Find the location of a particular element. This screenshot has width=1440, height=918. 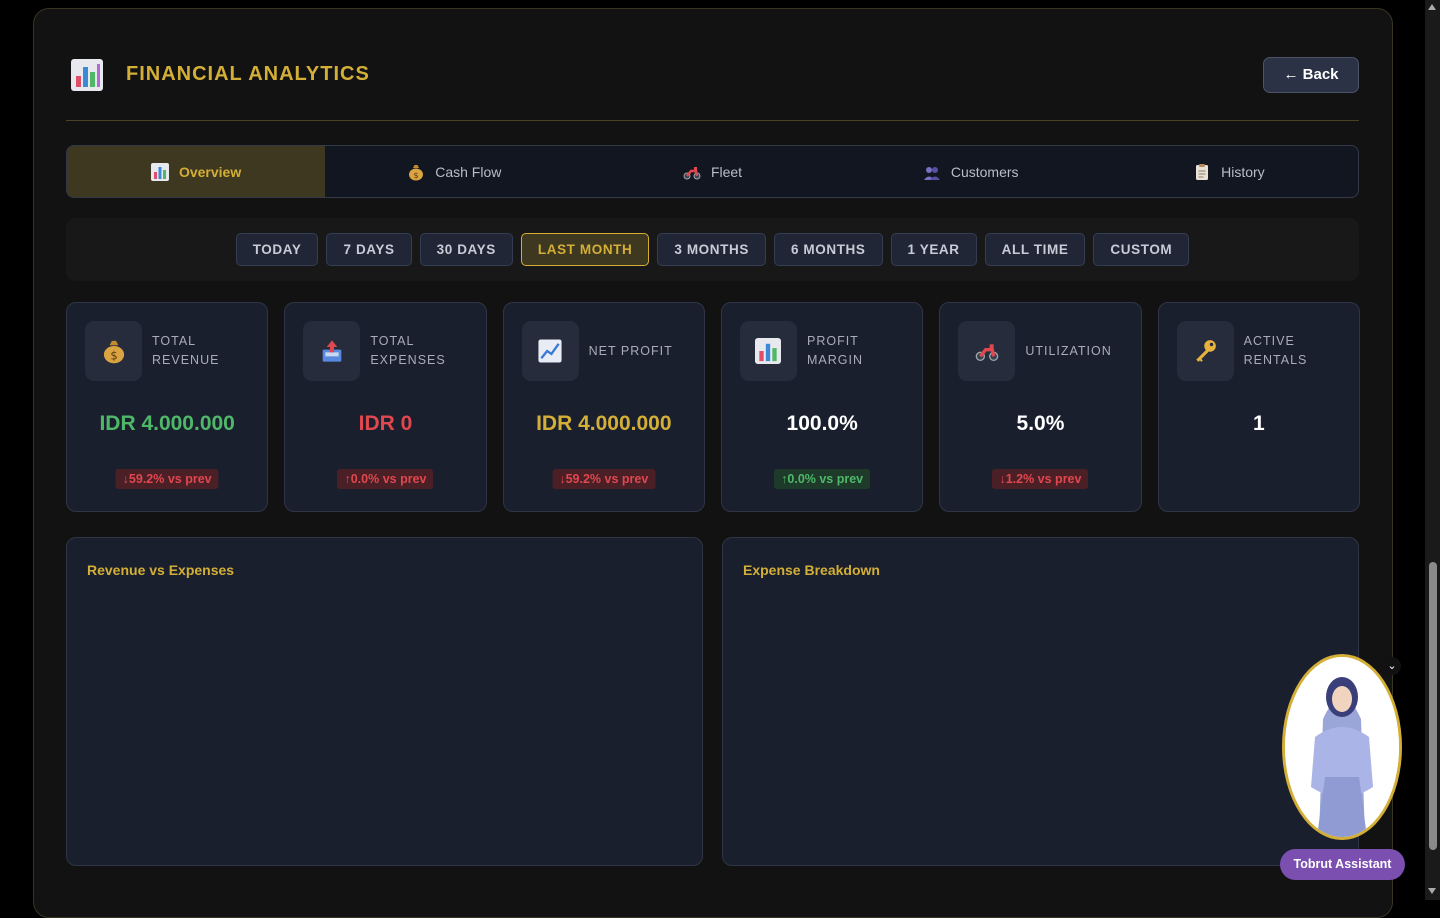

assistant-button: Tobrut Assistant is located at coordinates (1342, 864).